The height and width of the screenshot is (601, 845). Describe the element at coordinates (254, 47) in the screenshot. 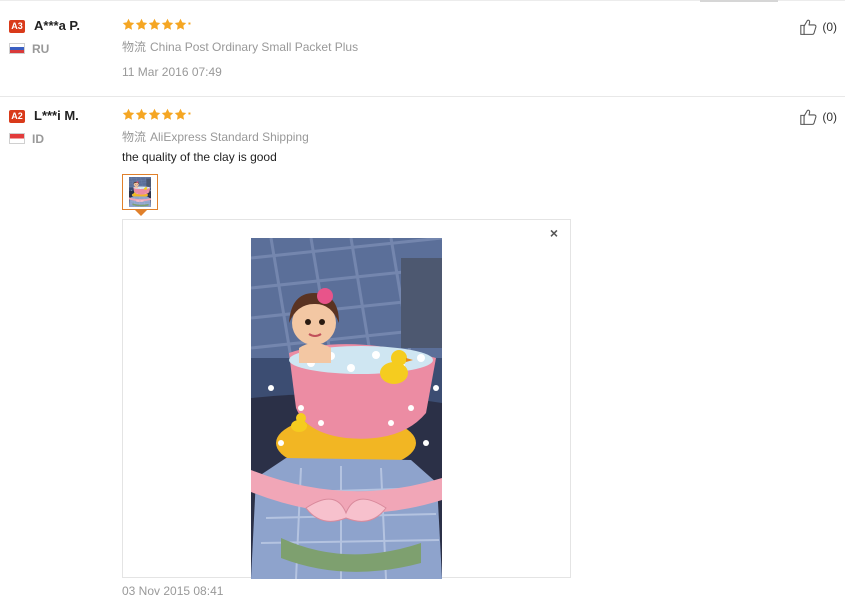

I see `shipping-method: China Post Ordinary Small Packet Plus` at that location.